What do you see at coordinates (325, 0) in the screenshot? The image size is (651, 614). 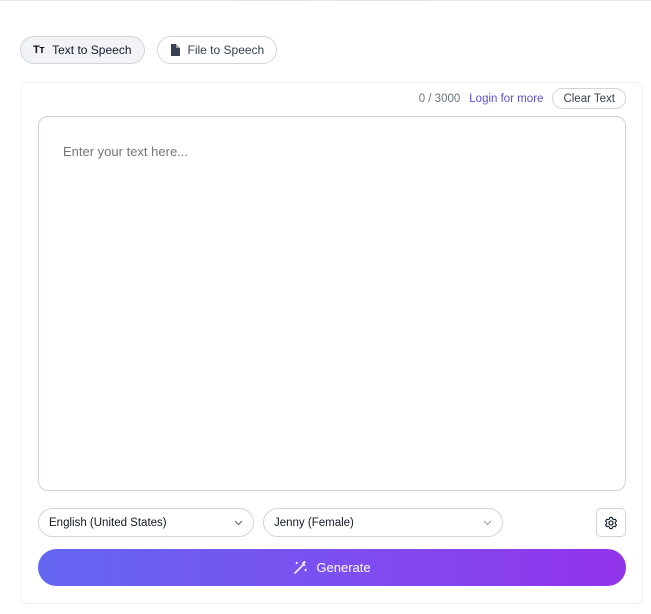 I see `top-divider` at bounding box center [325, 0].